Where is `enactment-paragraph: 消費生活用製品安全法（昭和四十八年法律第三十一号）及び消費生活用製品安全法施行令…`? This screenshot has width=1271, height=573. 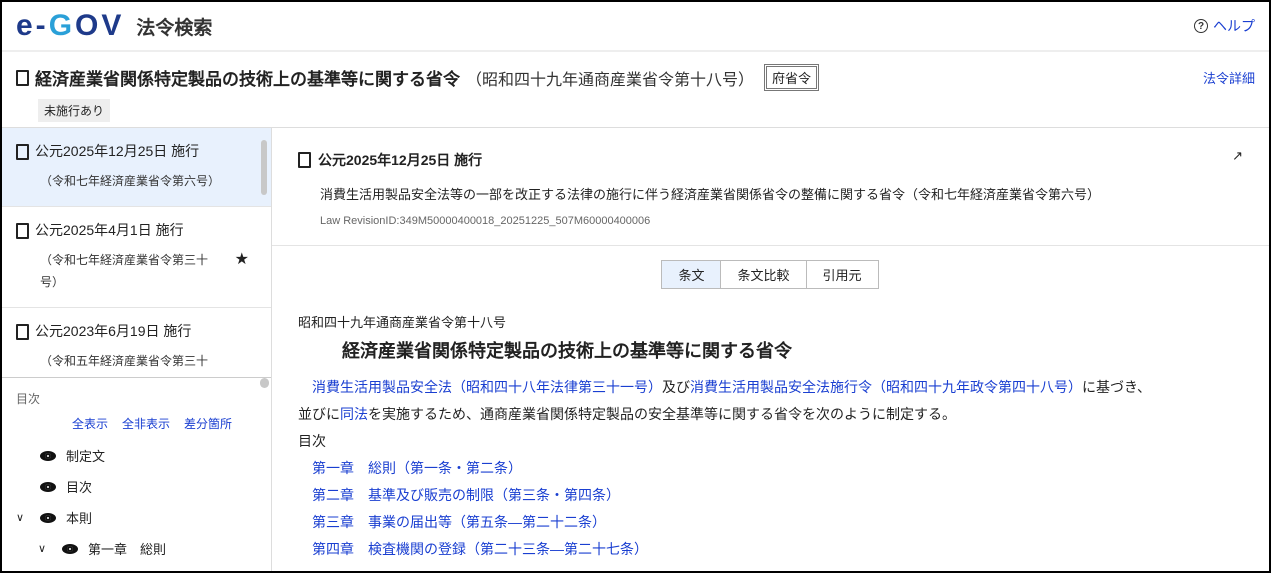 enactment-paragraph: 消費生活用製品安全法（昭和四十八年法律第三十一号）及び消費生活用製品安全法施行令… is located at coordinates (770, 387).